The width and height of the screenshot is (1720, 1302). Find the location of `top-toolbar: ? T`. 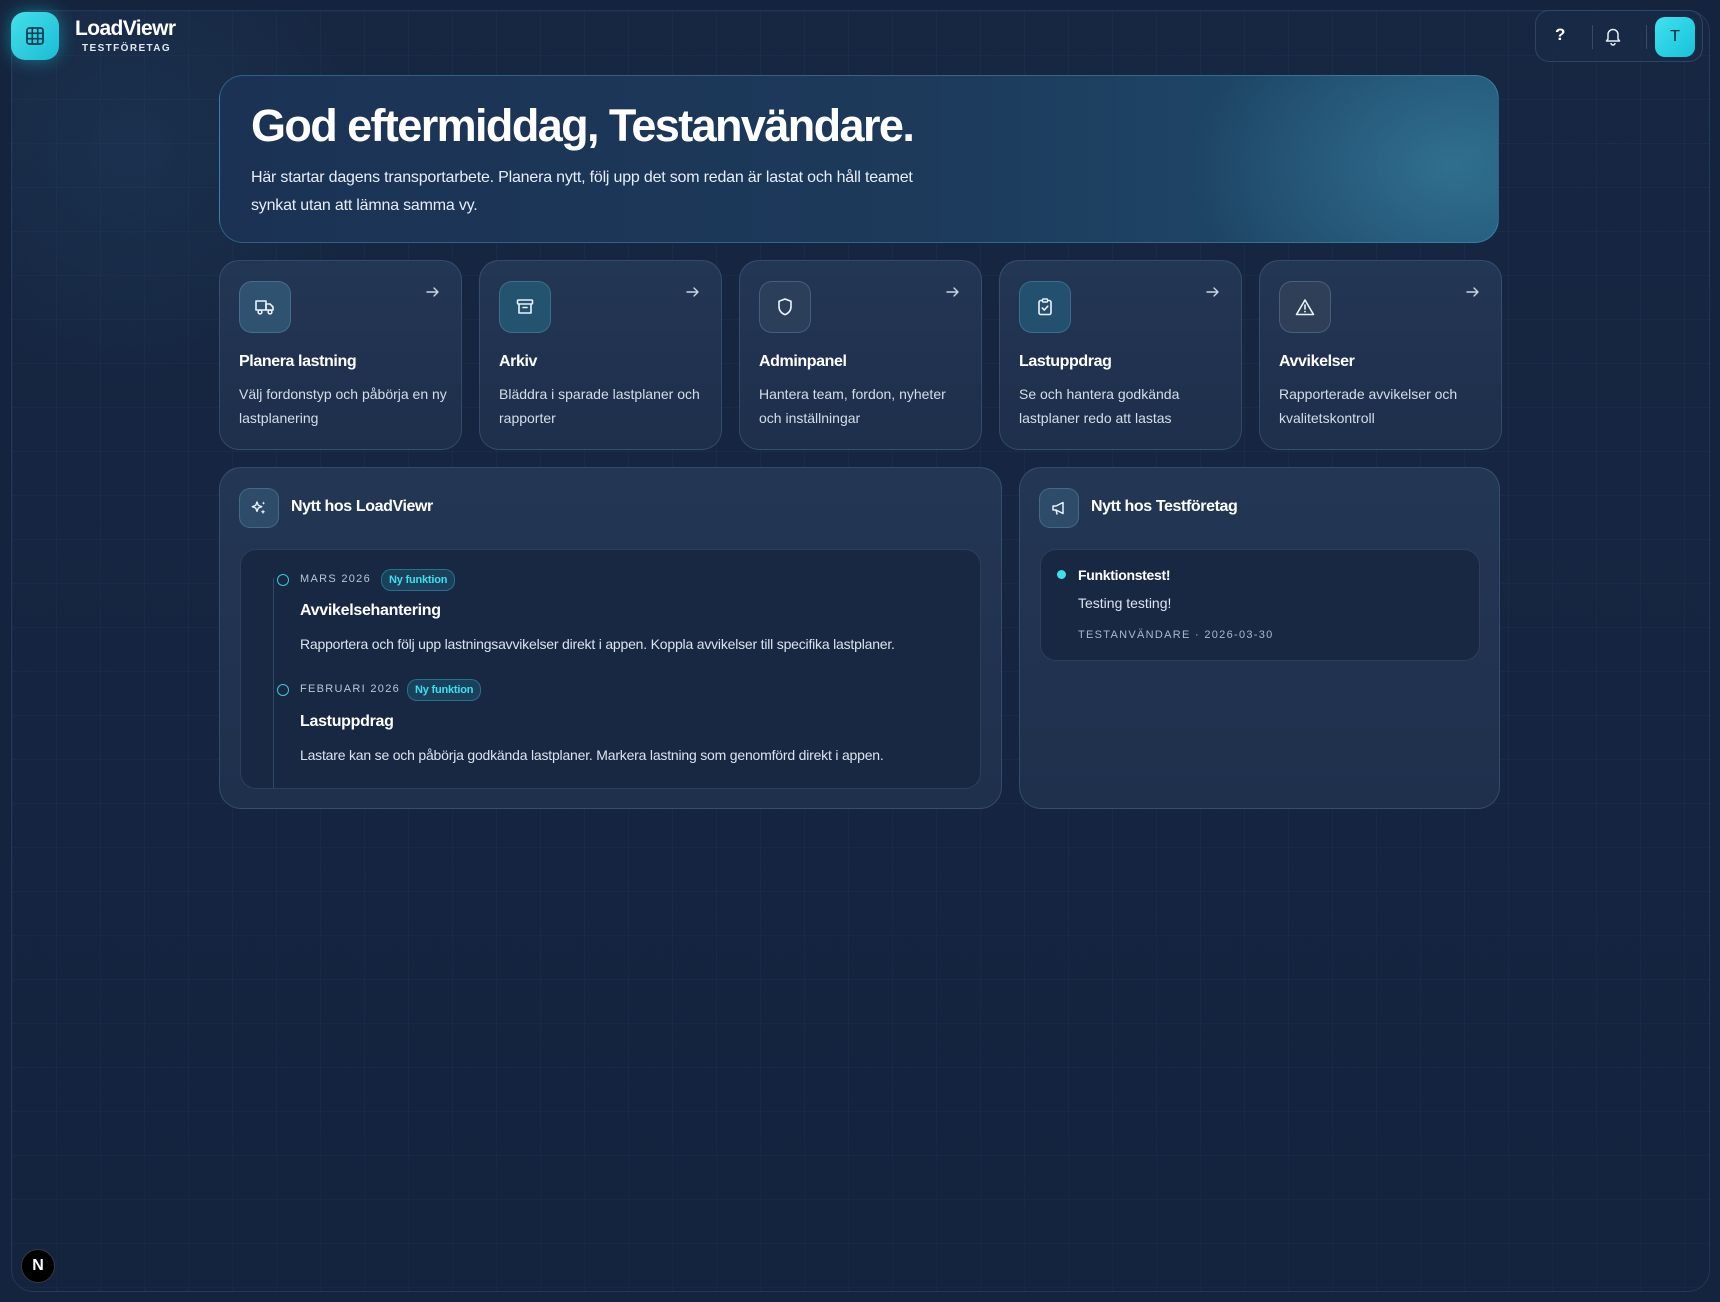

top-toolbar: ? T is located at coordinates (1619, 36).